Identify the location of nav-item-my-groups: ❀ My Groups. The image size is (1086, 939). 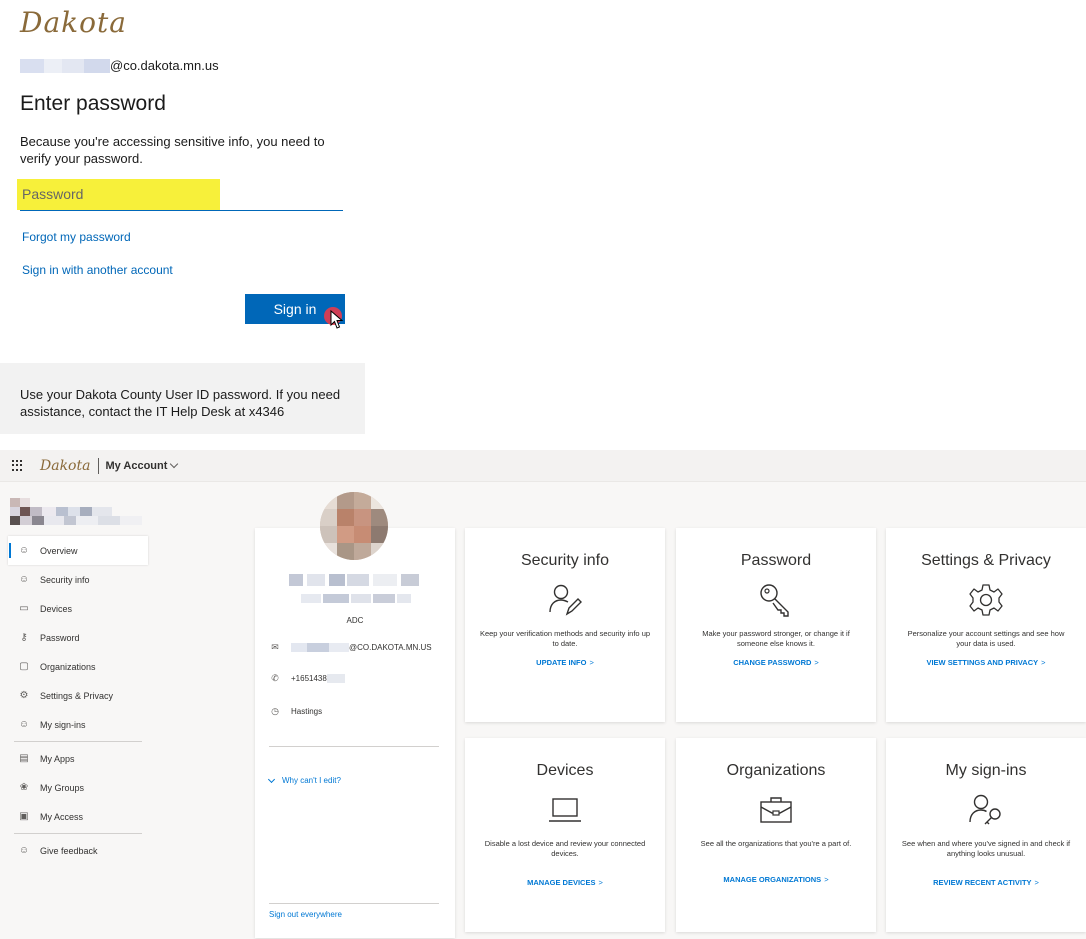
(78, 787).